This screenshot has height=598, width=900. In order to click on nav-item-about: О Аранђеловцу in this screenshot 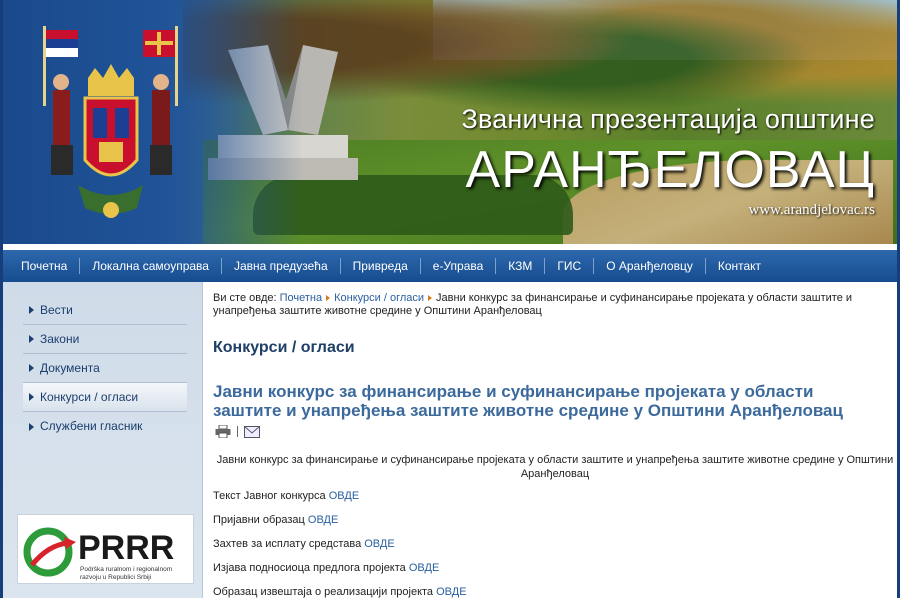, I will do `click(649, 266)`.